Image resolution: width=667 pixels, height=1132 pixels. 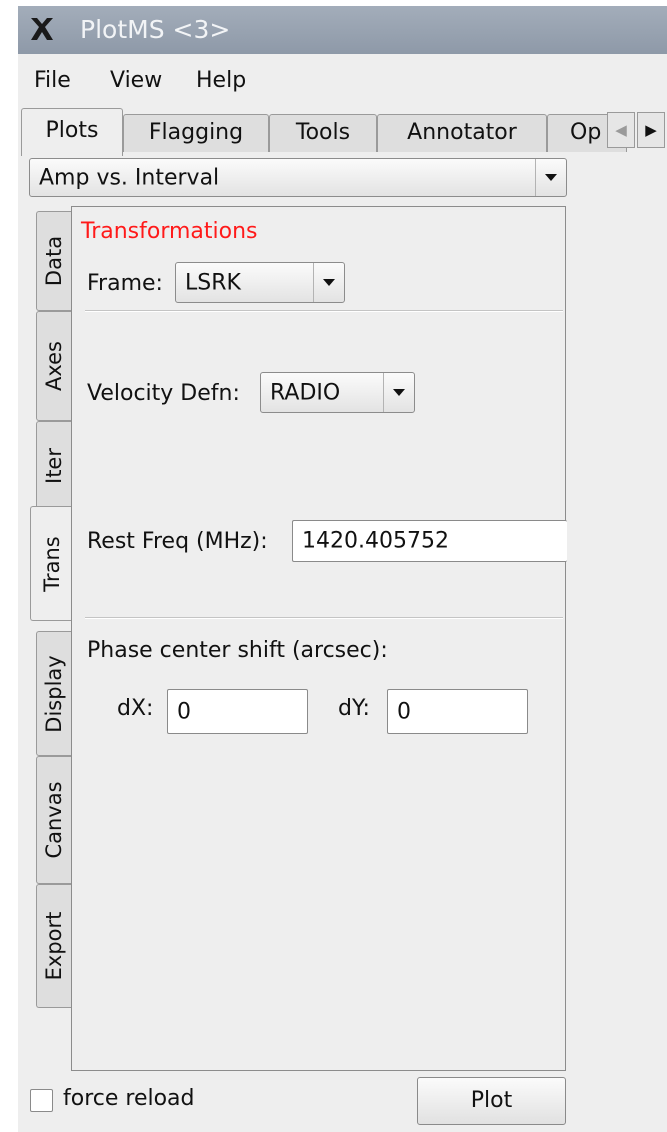 I want to click on tab-scroll-right: ▶, so click(x=651, y=130).